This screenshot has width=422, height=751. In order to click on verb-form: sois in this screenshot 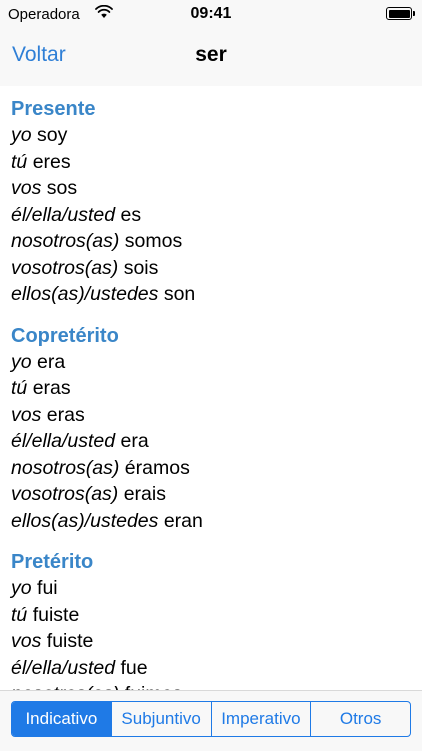, I will do `click(141, 267)`.